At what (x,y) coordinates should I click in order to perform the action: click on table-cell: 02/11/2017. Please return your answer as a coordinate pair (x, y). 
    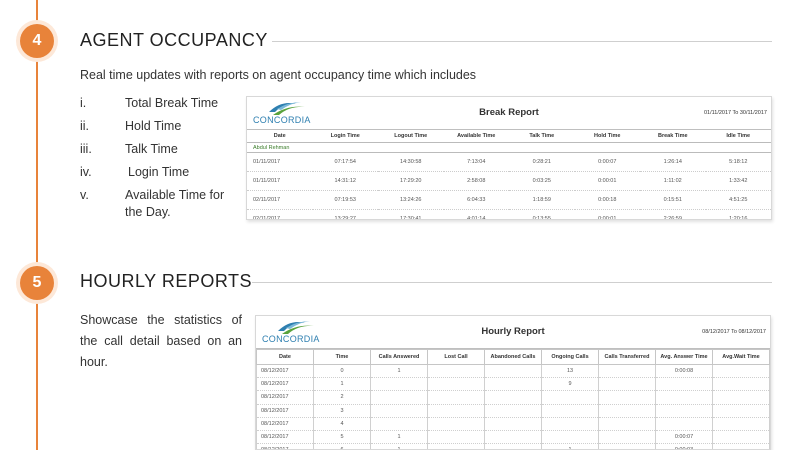
    Looking at the image, I should click on (280, 214).